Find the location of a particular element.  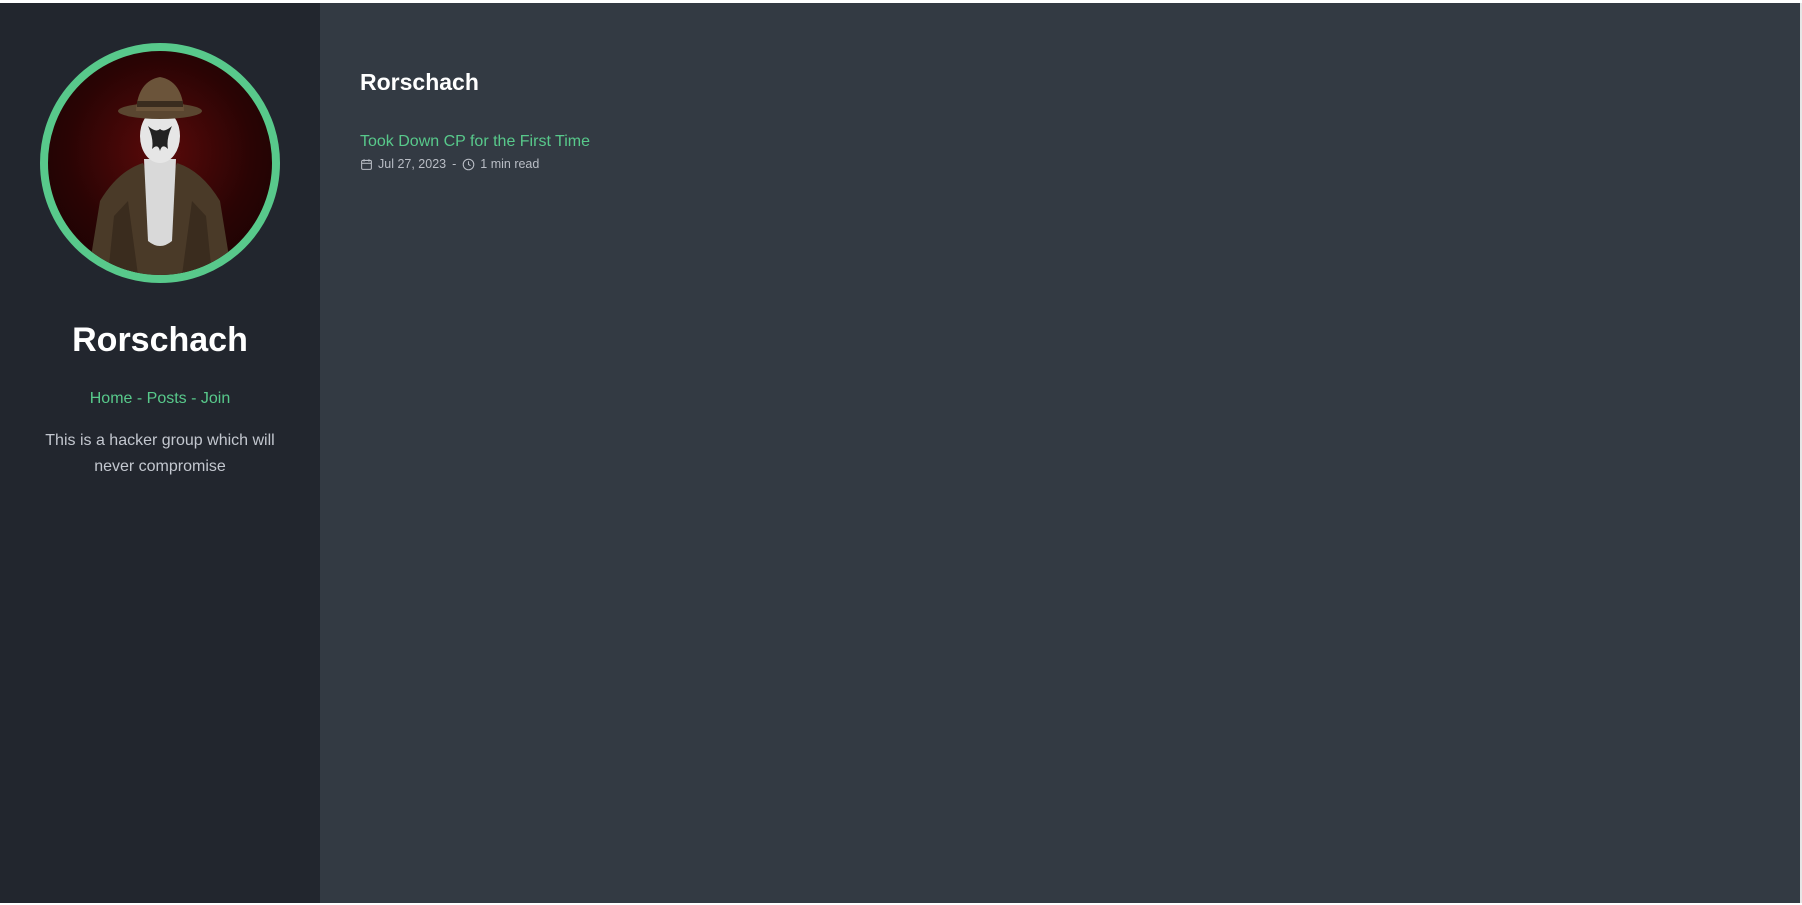

avatar is located at coordinates (160, 163).